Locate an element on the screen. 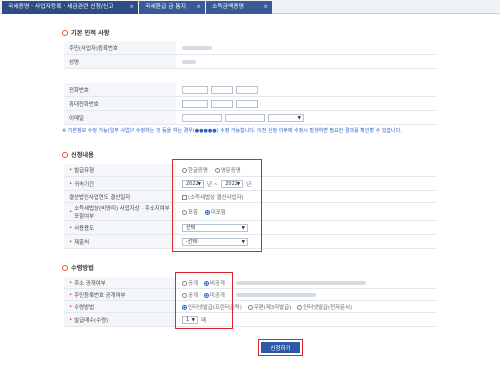 Image resolution: width=500 pixels, height=366 pixels. row-rrn: 주민(사업자)등록번호 is located at coordinates (250, 48).